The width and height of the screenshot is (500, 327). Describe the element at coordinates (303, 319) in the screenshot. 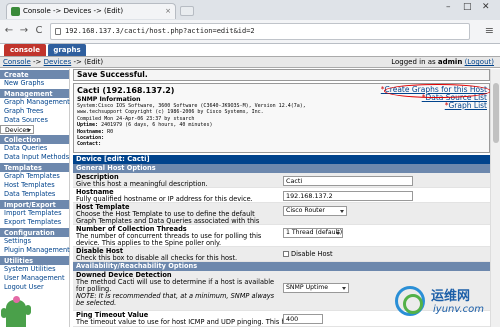

I see `ping-timeout-input: 400` at that location.